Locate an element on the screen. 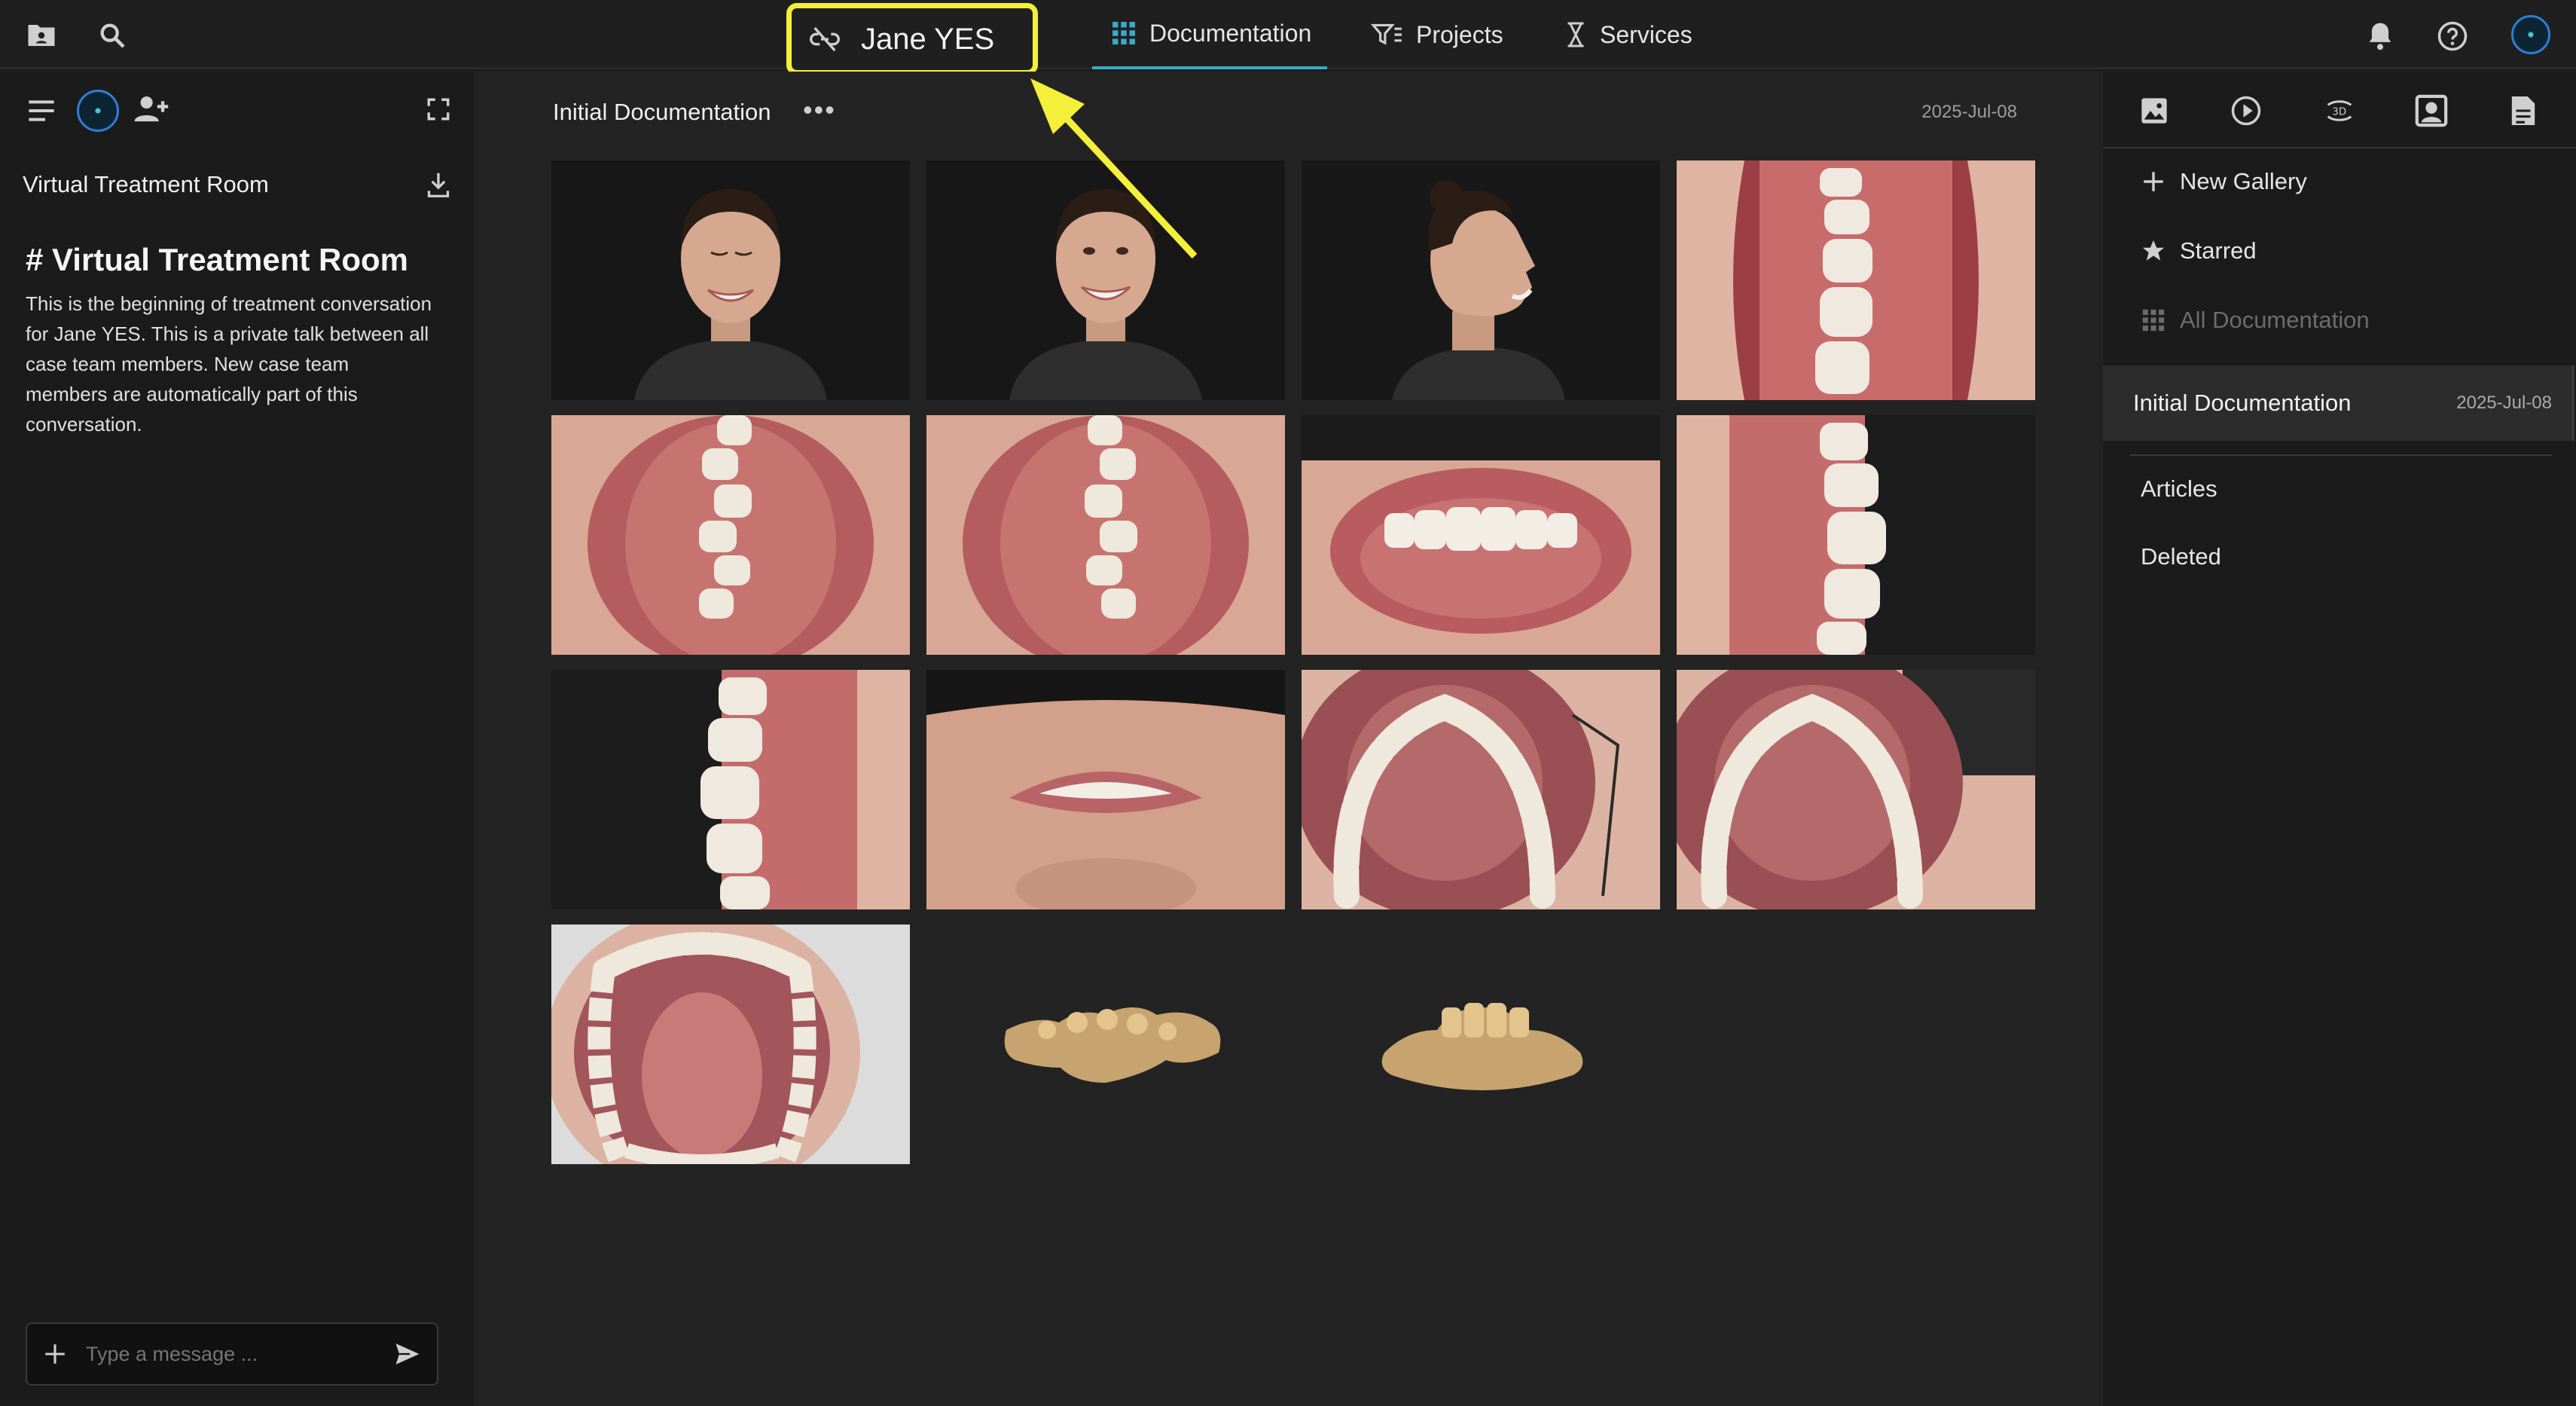 The width and height of the screenshot is (2576, 1406). projects-icon is located at coordinates (1387, 34).